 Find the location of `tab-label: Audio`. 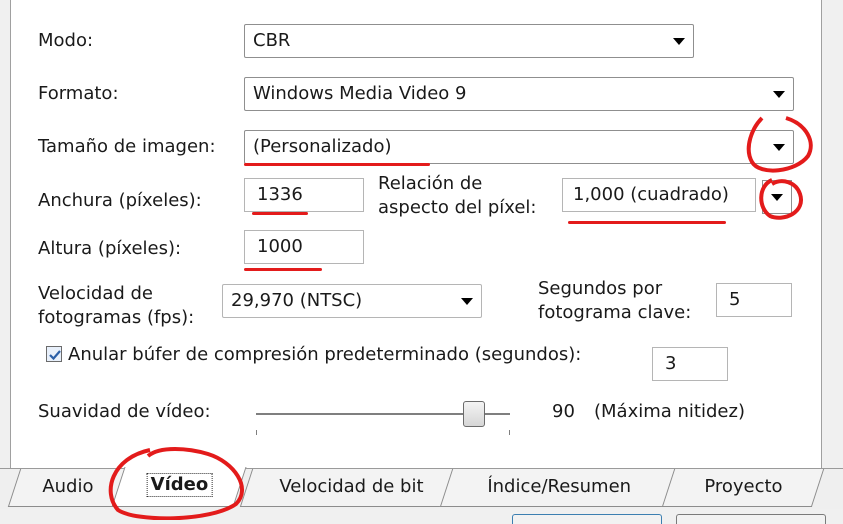

tab-label: Audio is located at coordinates (68, 486).